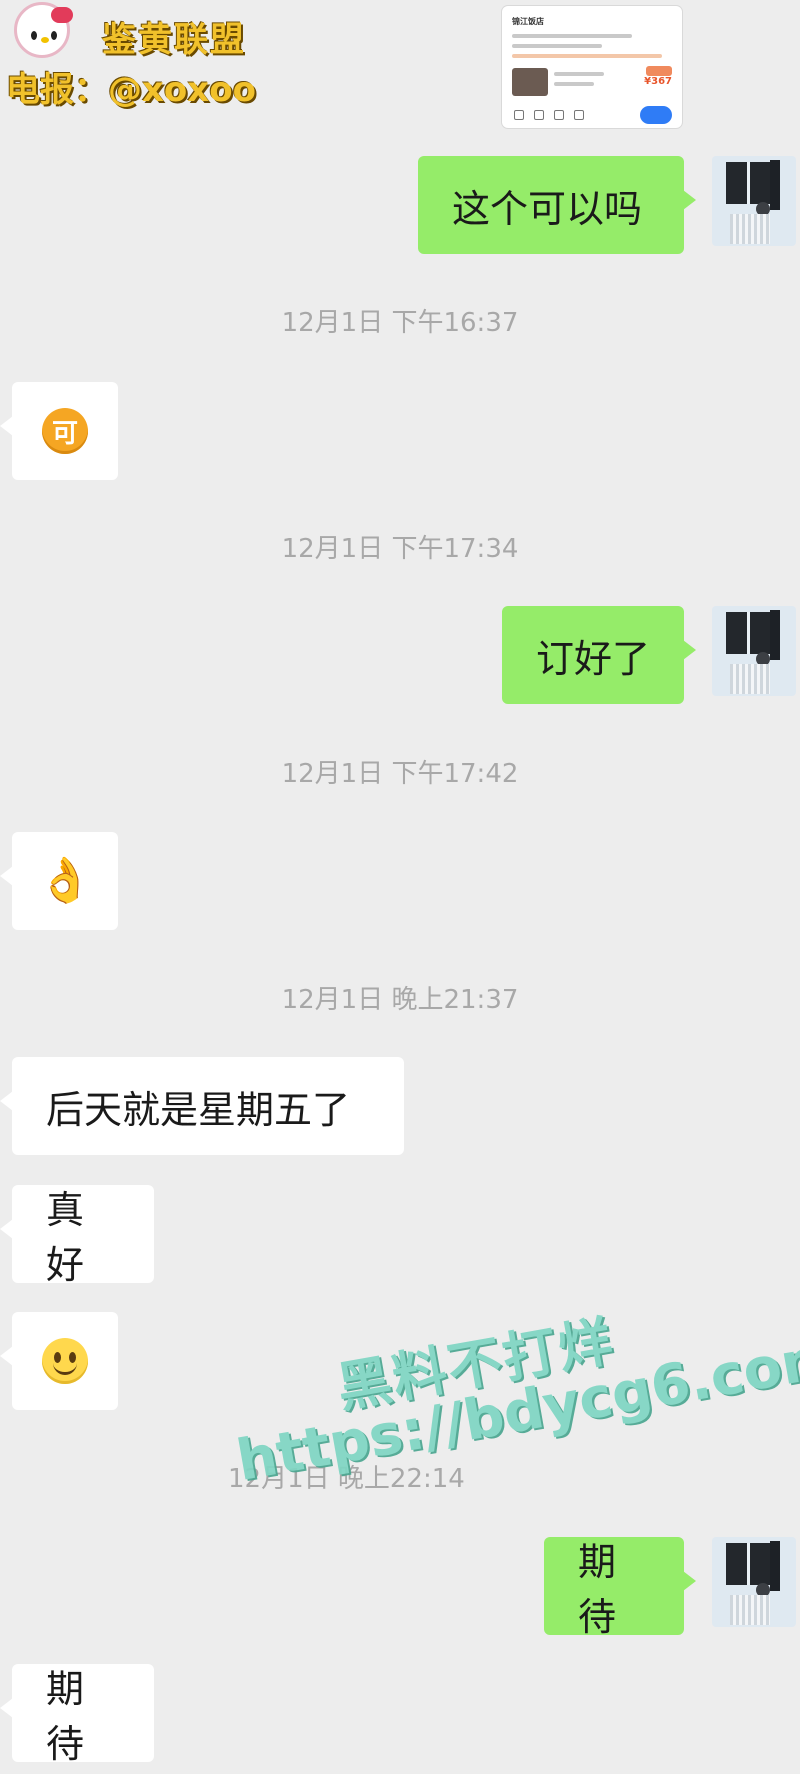 The width and height of the screenshot is (800, 1774). I want to click on smile-icon, so click(65, 1361).